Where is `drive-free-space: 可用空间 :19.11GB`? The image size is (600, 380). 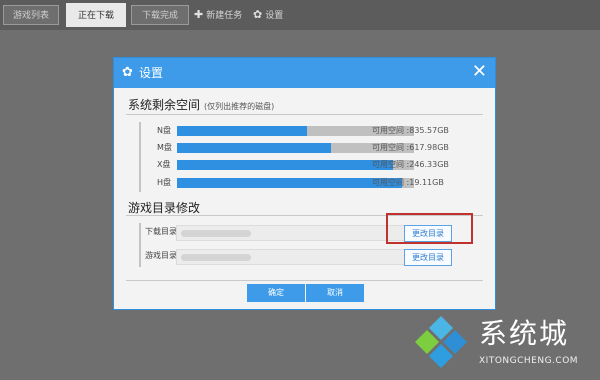 drive-free-space: 可用空间 :19.11GB is located at coordinates (408, 182).